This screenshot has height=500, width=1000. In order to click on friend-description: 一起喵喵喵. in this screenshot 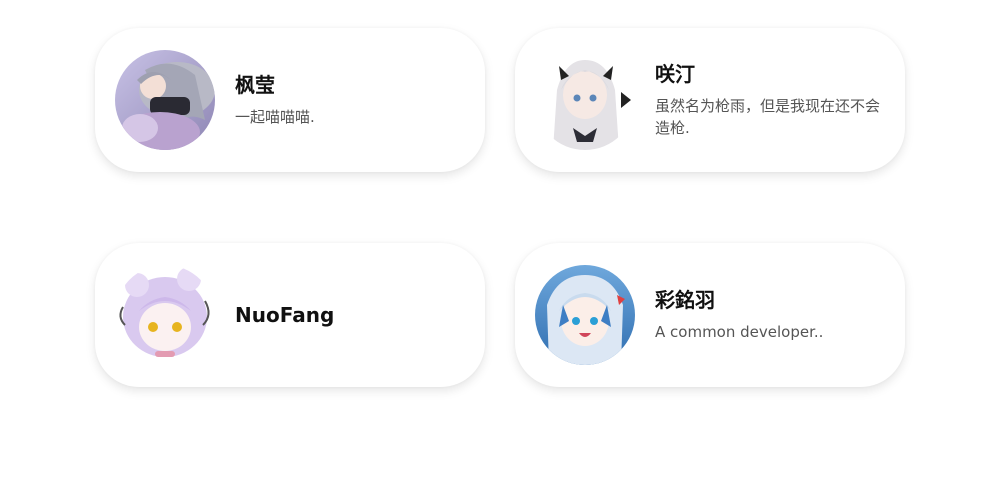, I will do `click(275, 117)`.